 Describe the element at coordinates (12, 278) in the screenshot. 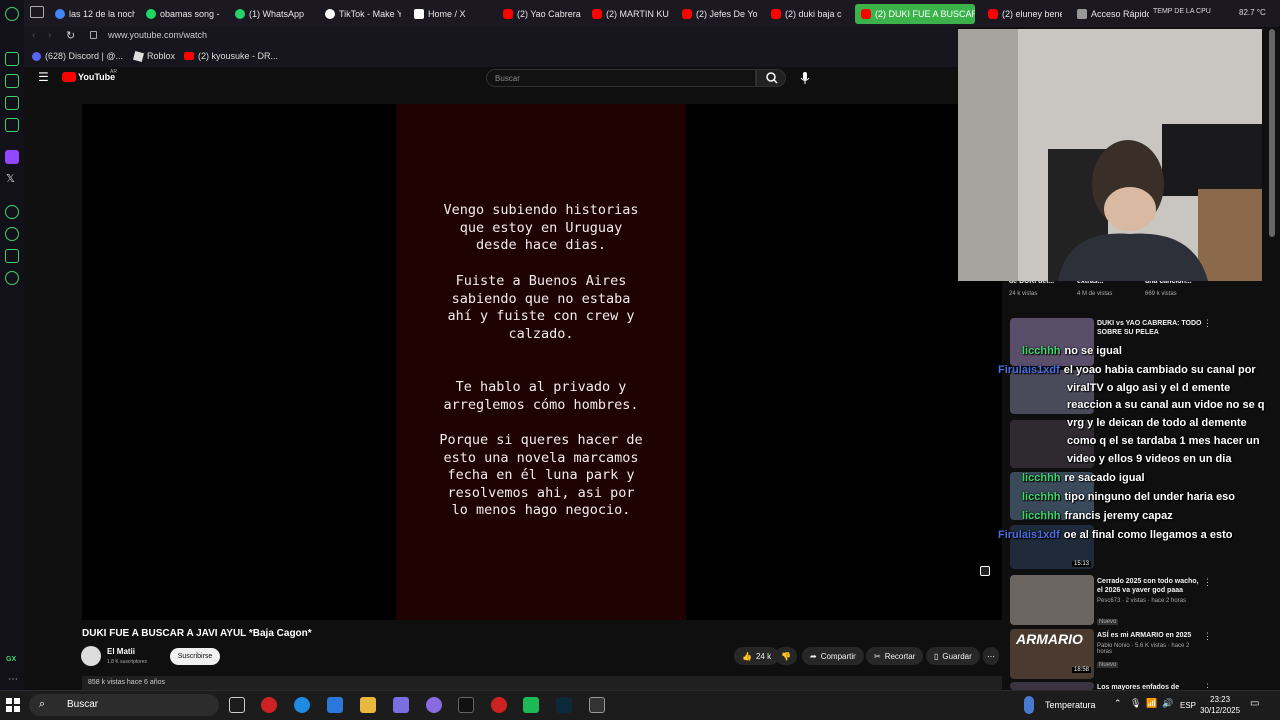

I see `settings-icon` at that location.